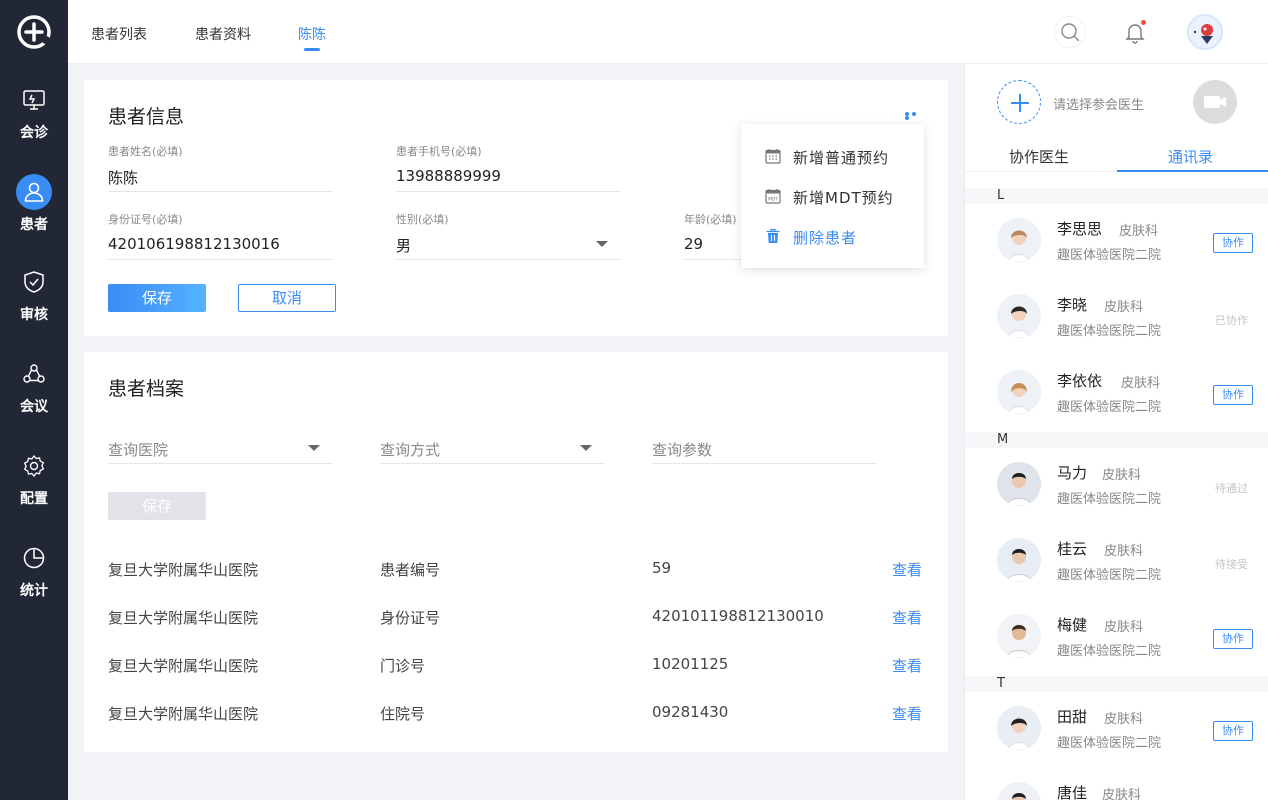 The height and width of the screenshot is (800, 1268). What do you see at coordinates (1116, 684) in the screenshot?
I see `group-header-t: T` at bounding box center [1116, 684].